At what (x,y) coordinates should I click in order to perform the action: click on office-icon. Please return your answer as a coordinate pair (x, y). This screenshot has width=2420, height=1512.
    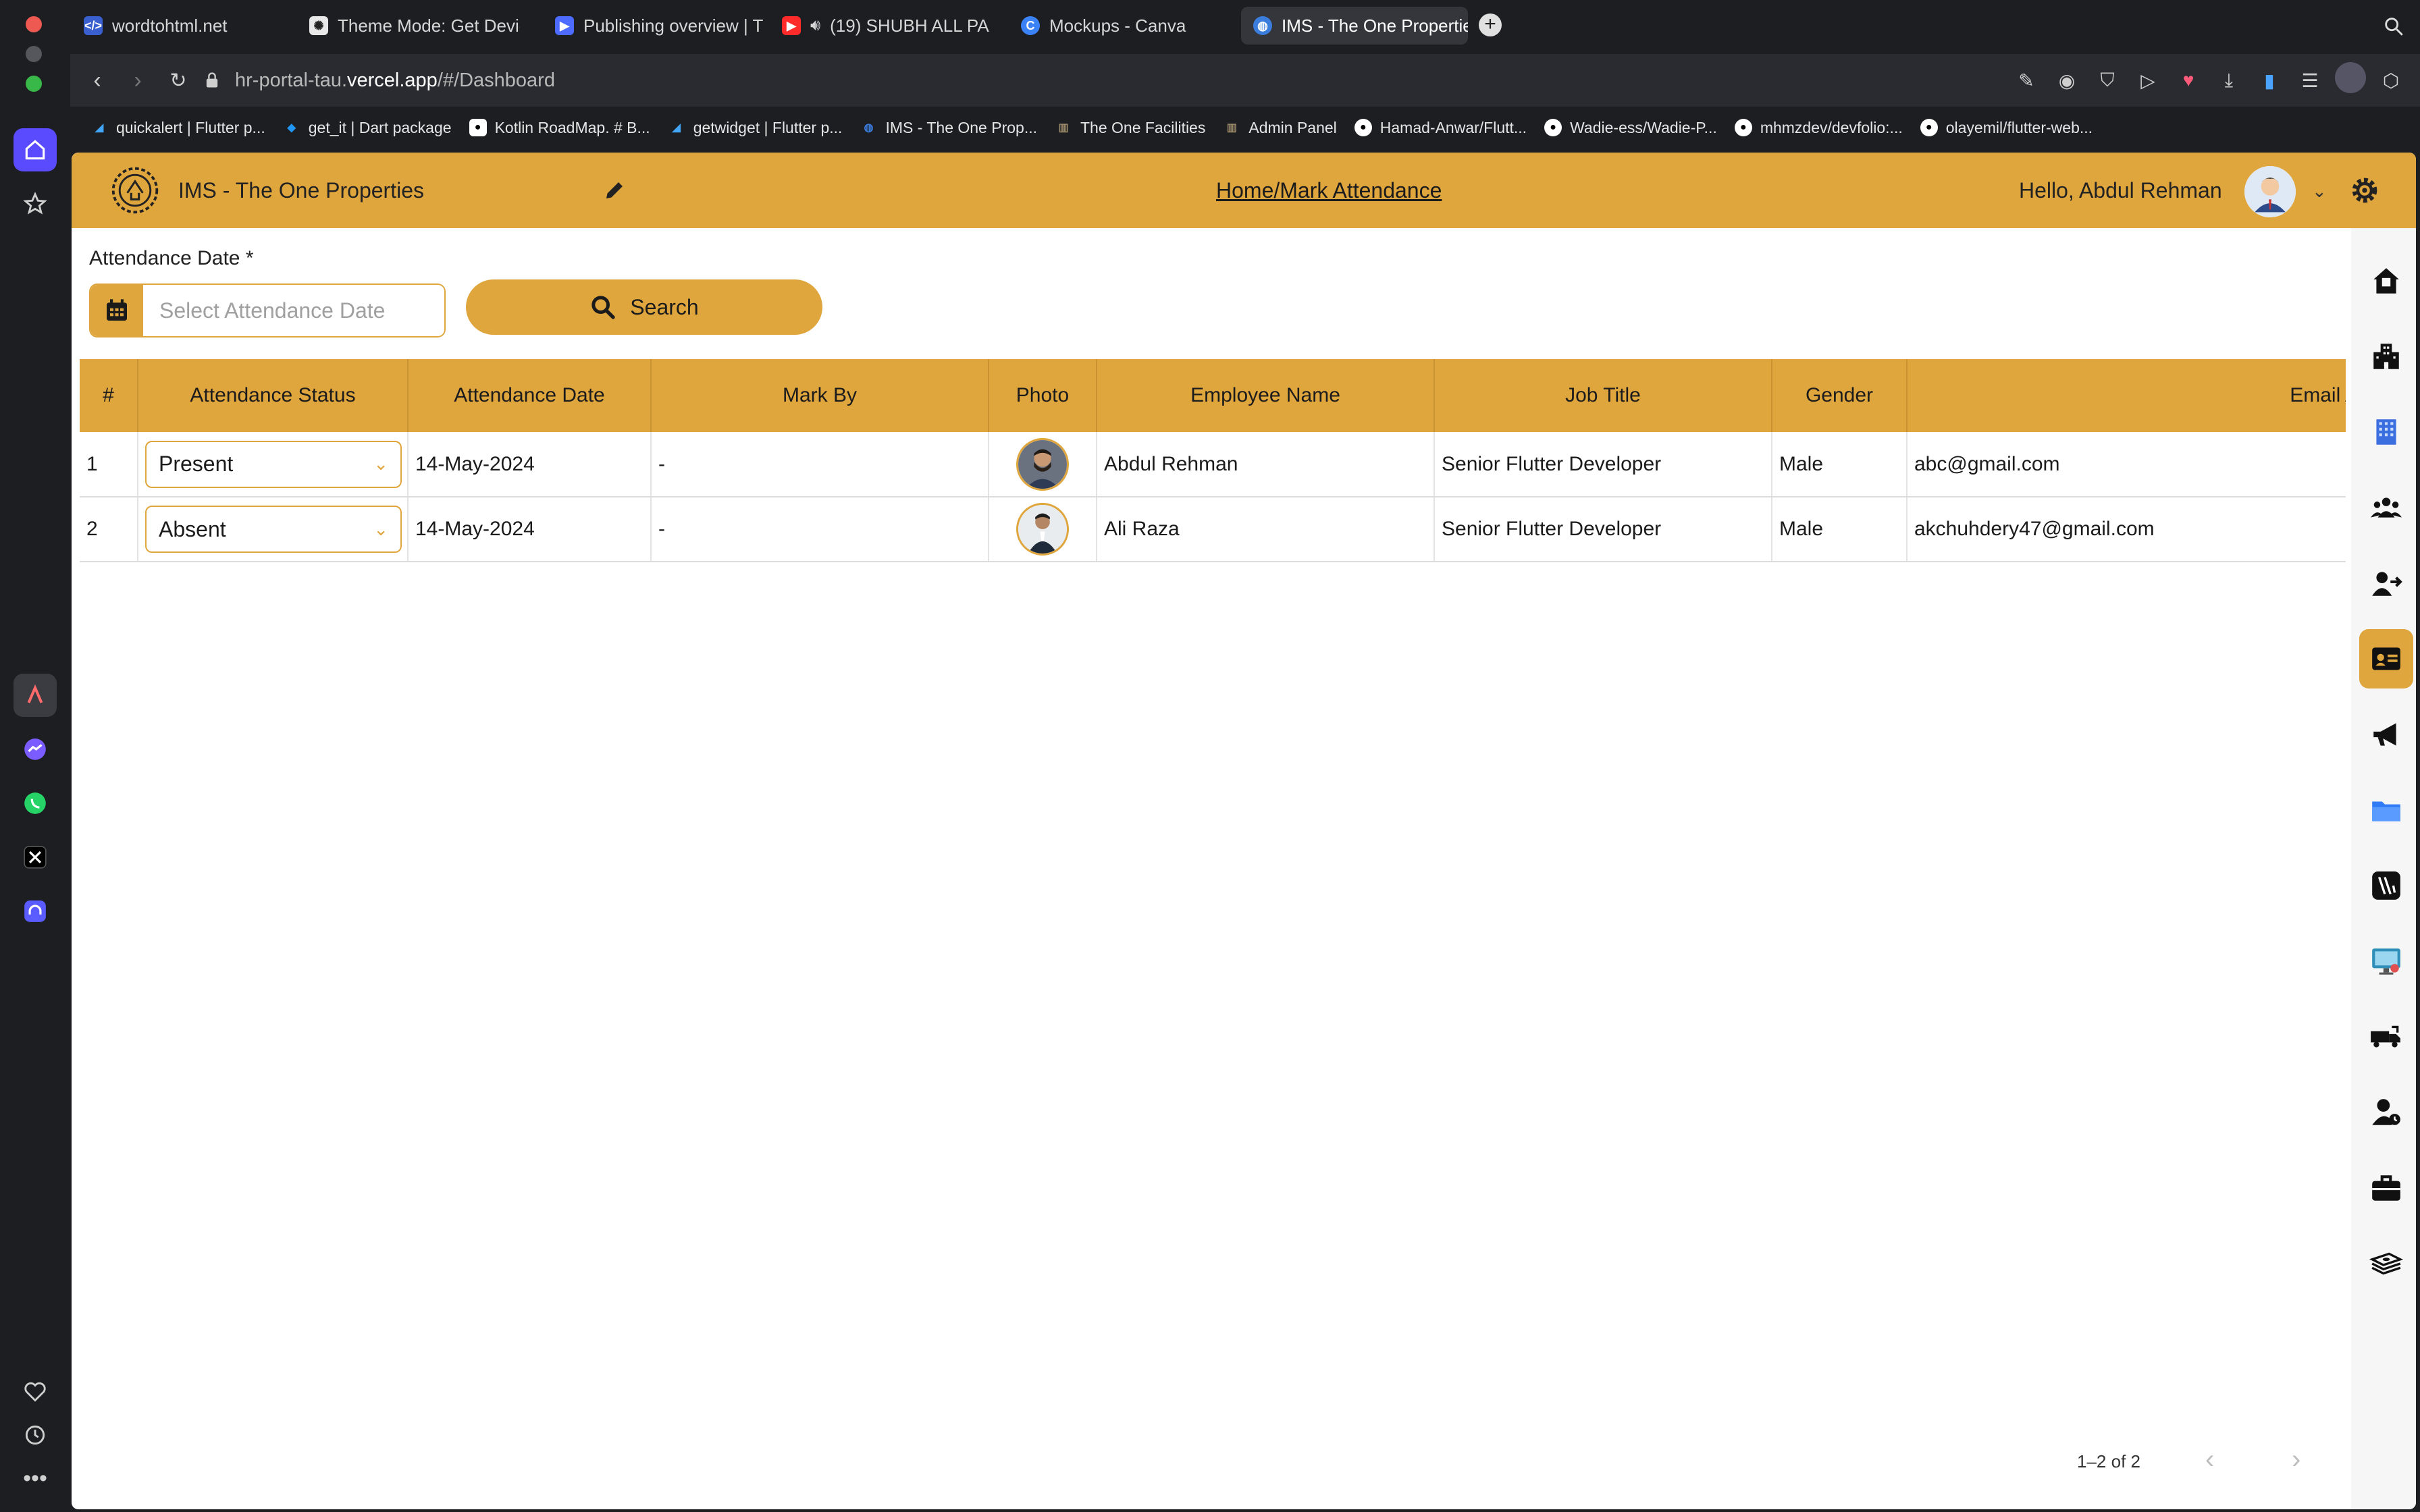
    Looking at the image, I should click on (2386, 432).